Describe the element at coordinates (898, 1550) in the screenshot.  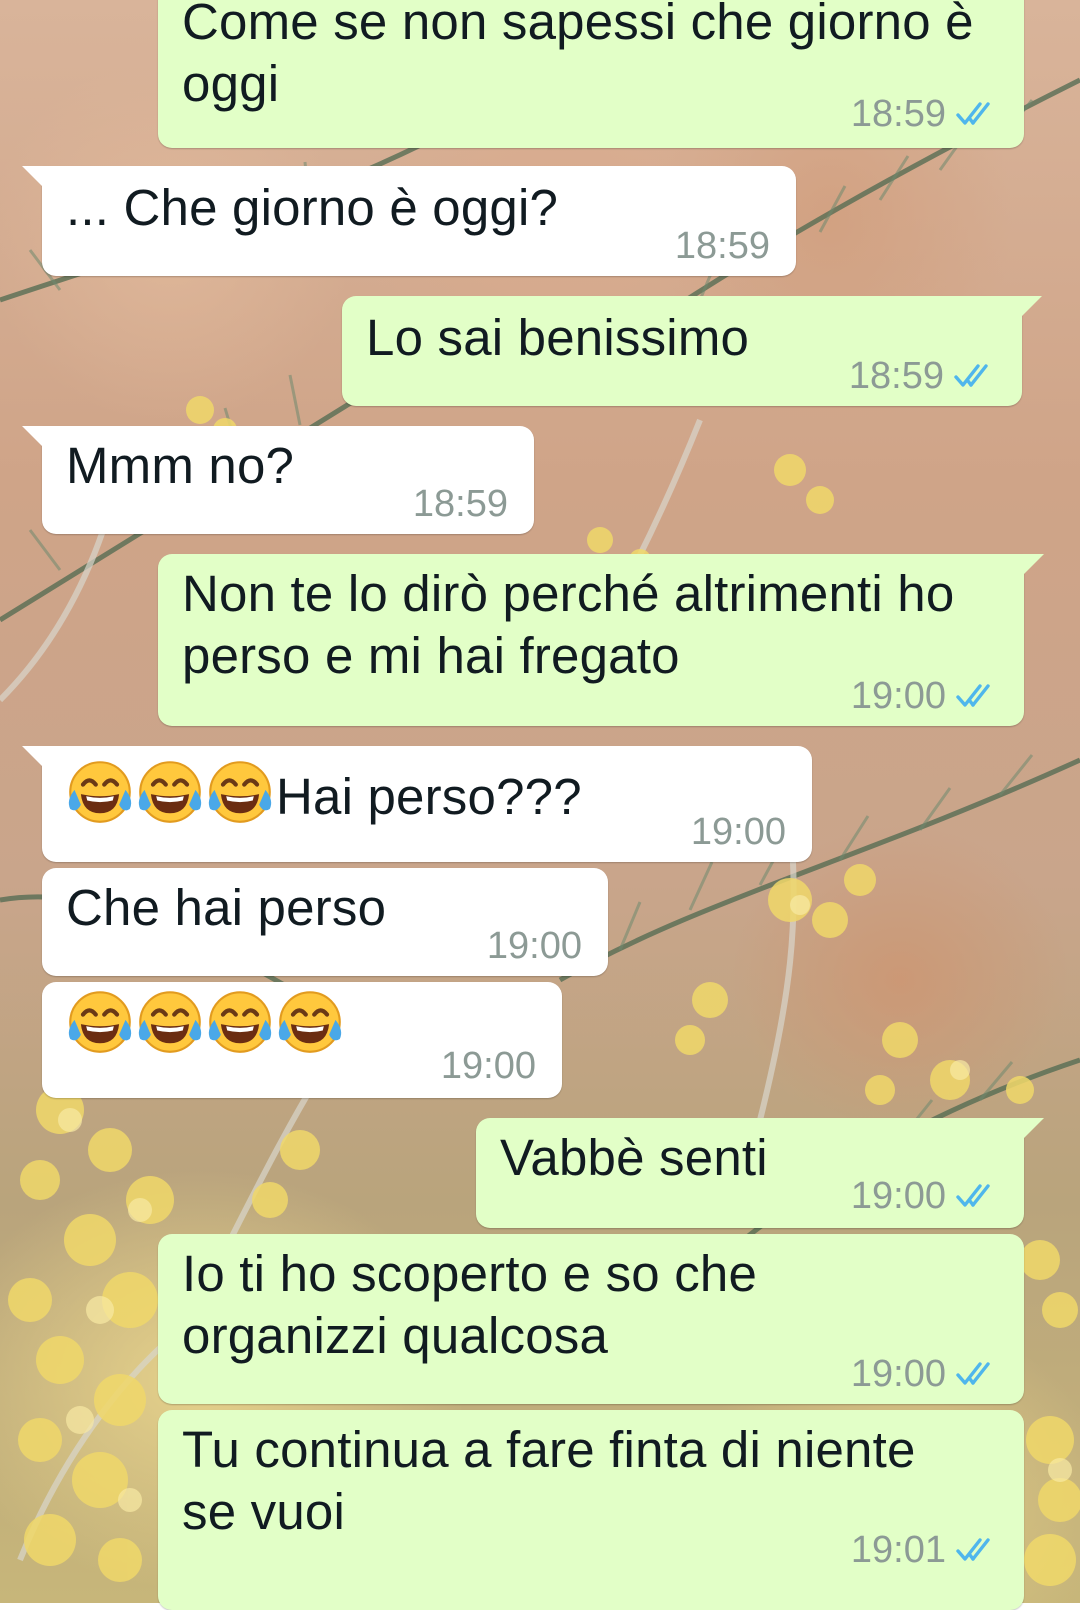
I see `message-timestamp: 19:01` at that location.